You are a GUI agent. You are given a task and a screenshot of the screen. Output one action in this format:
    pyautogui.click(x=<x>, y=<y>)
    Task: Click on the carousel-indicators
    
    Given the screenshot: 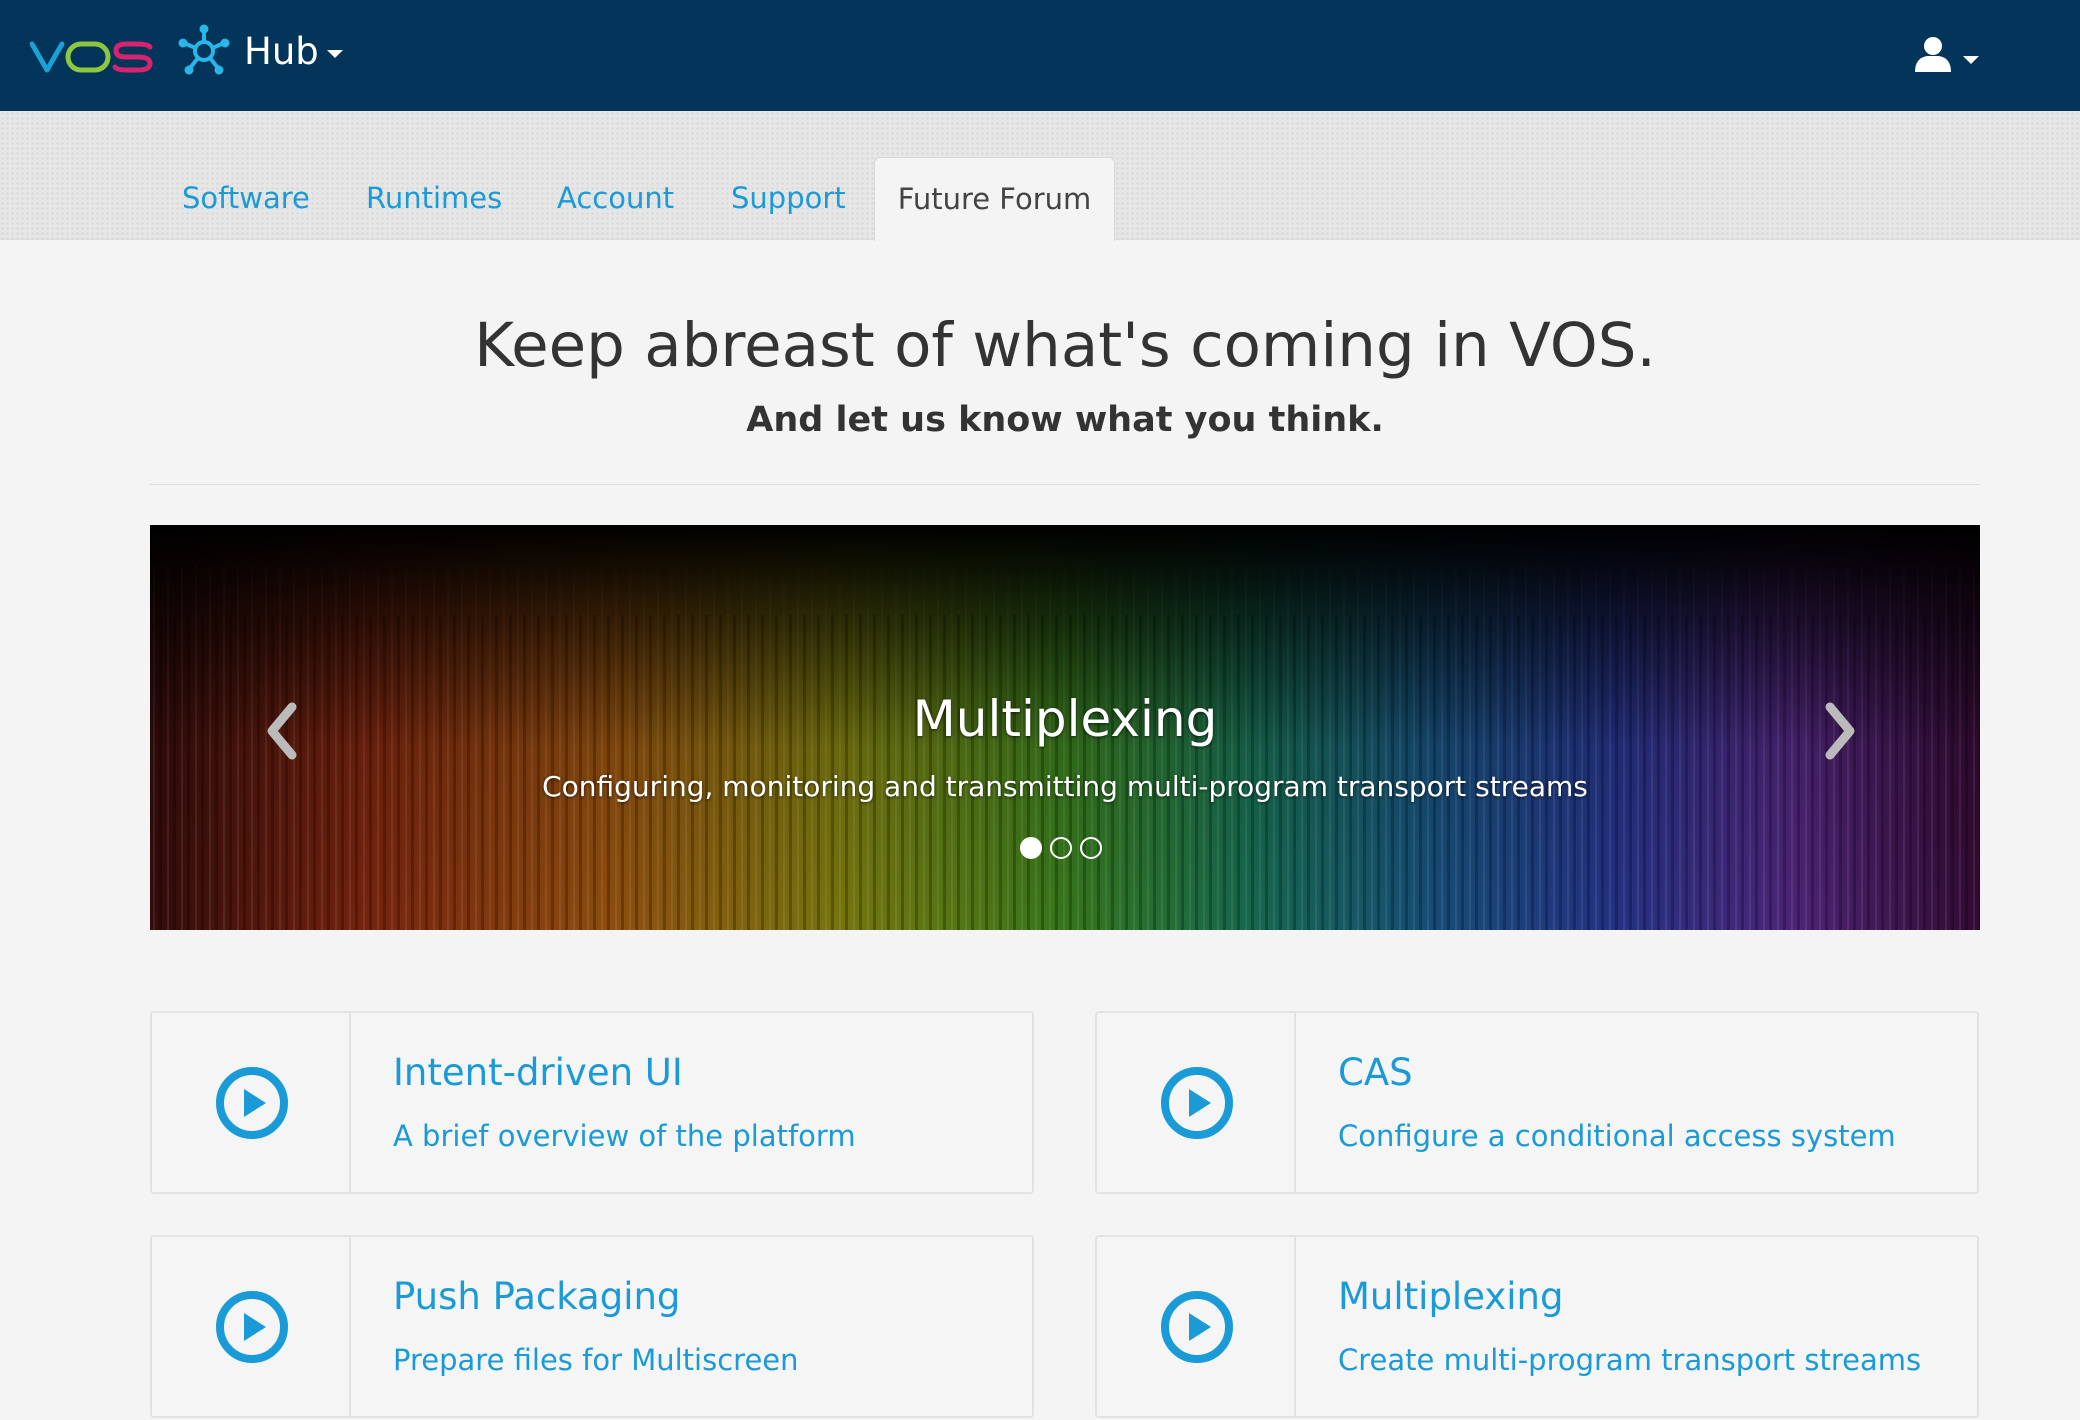 What is the action you would take?
    pyautogui.click(x=1065, y=848)
    